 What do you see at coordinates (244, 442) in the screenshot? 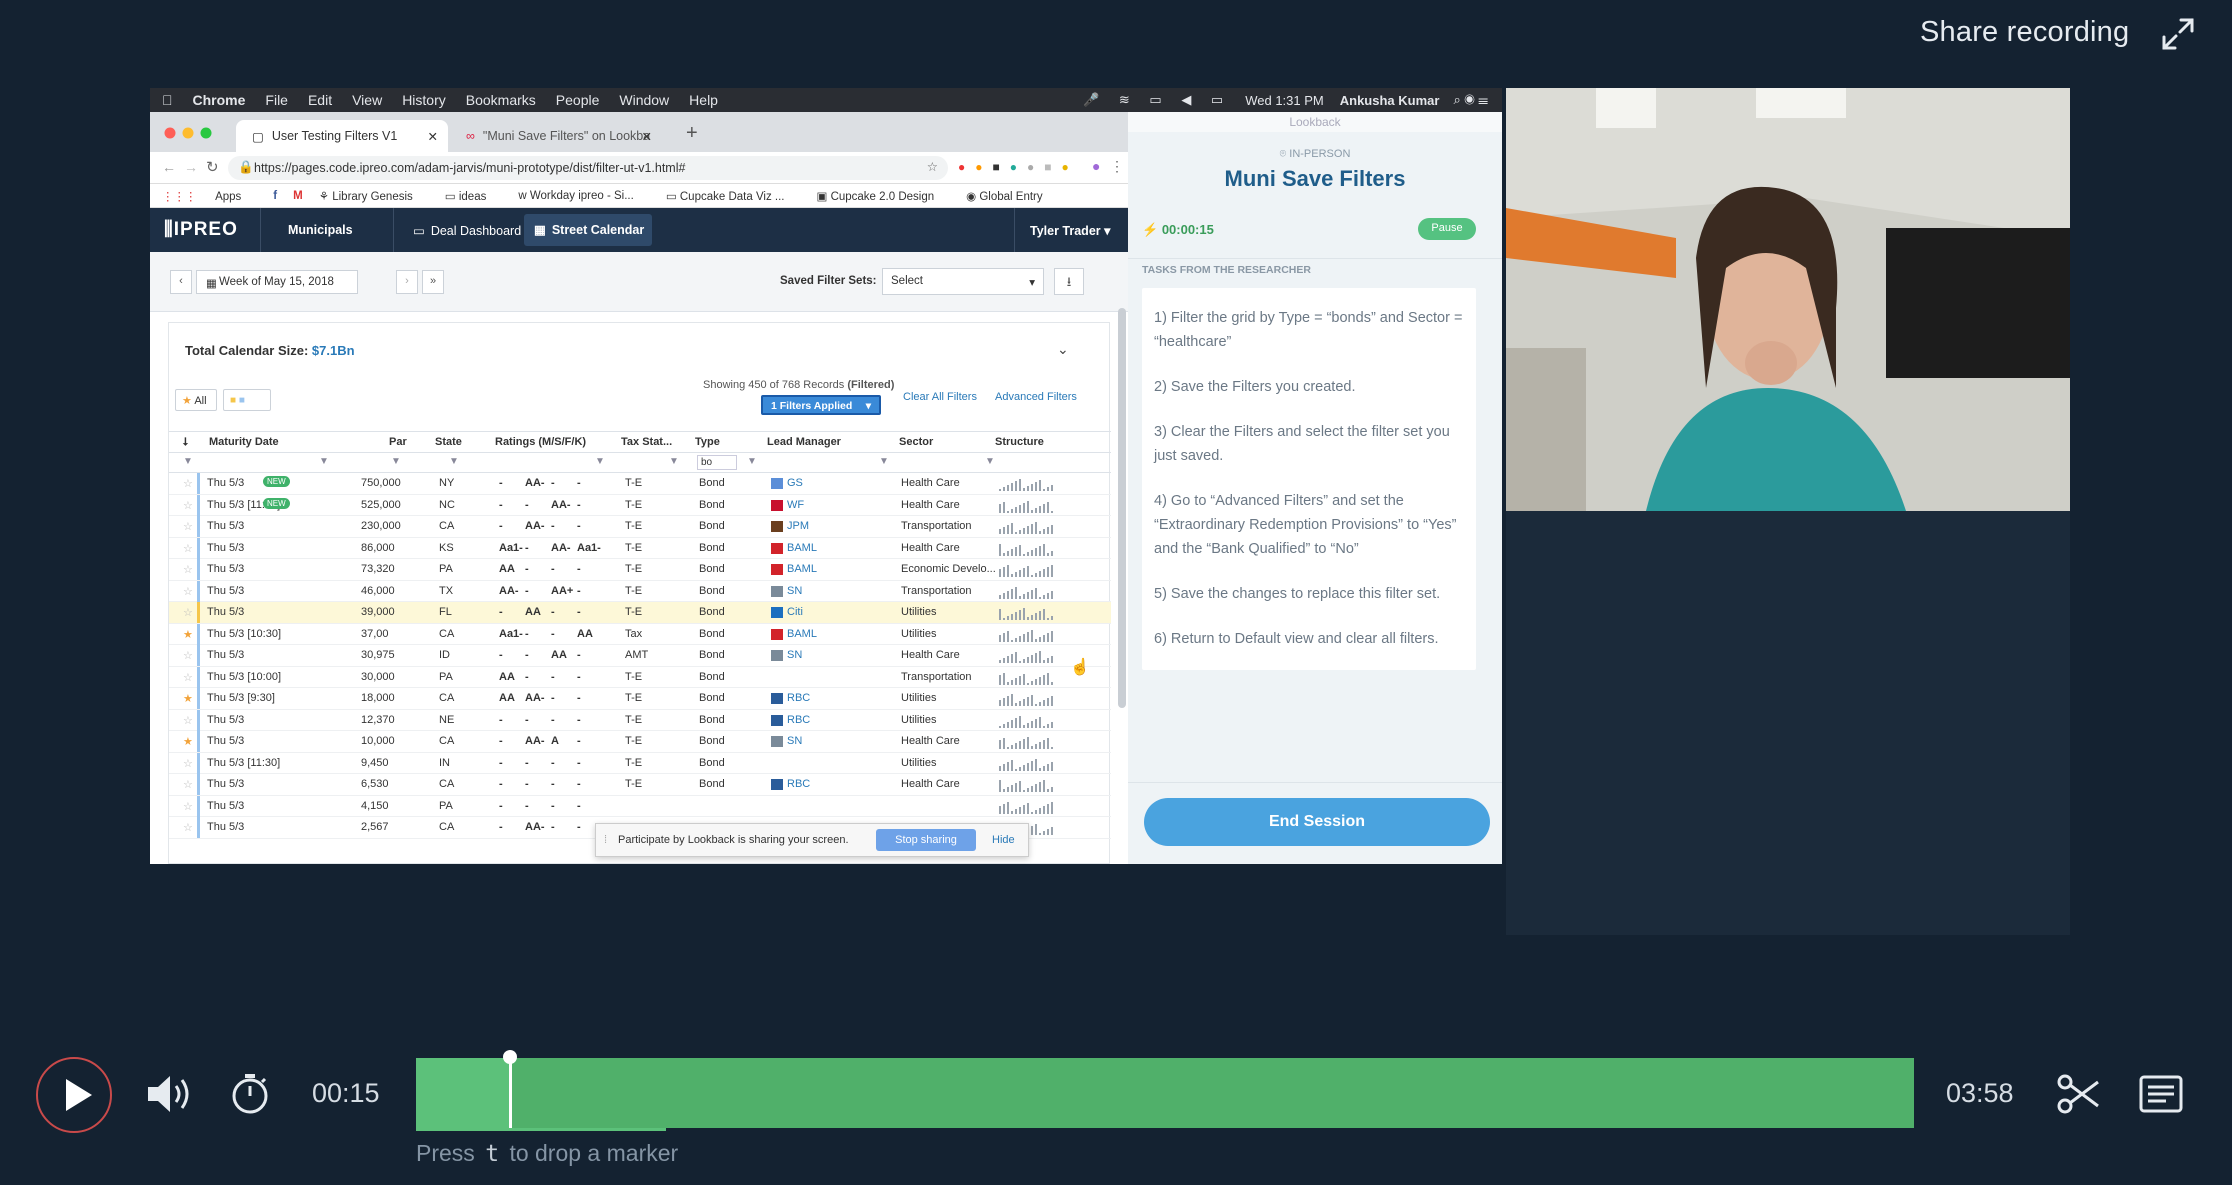
I see `col-maturity-date: Maturity Date` at bounding box center [244, 442].